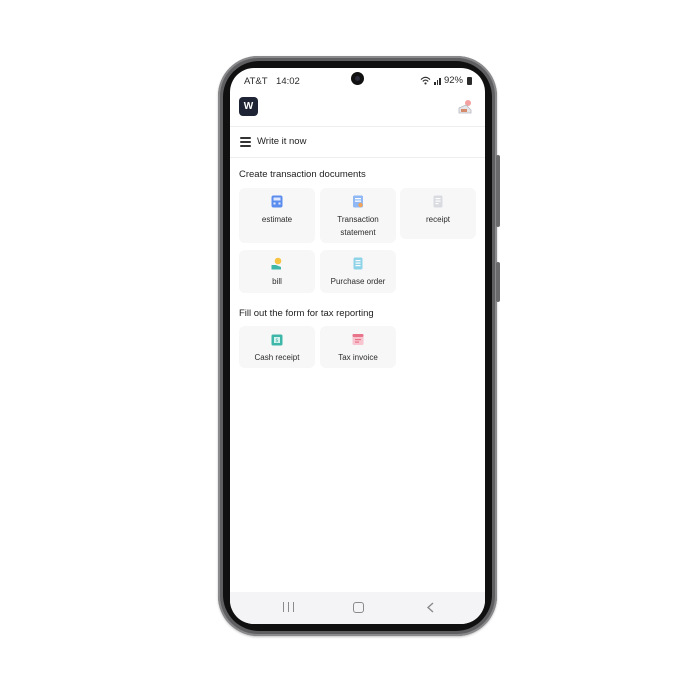 The image size is (700, 700). Describe the element at coordinates (306, 313) in the screenshot. I see `section-title-tax: Fill out the form for tax reporting` at that location.